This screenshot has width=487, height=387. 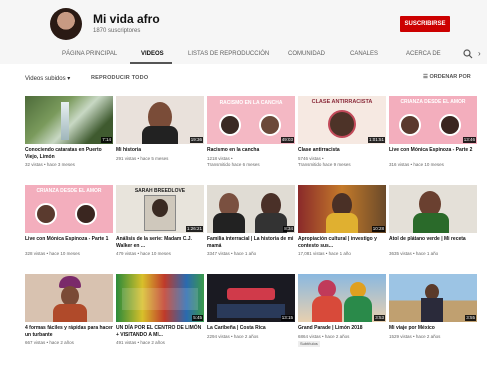 I want to click on video-title: Grand Parade | Limón 2018, so click(x=342, y=328).